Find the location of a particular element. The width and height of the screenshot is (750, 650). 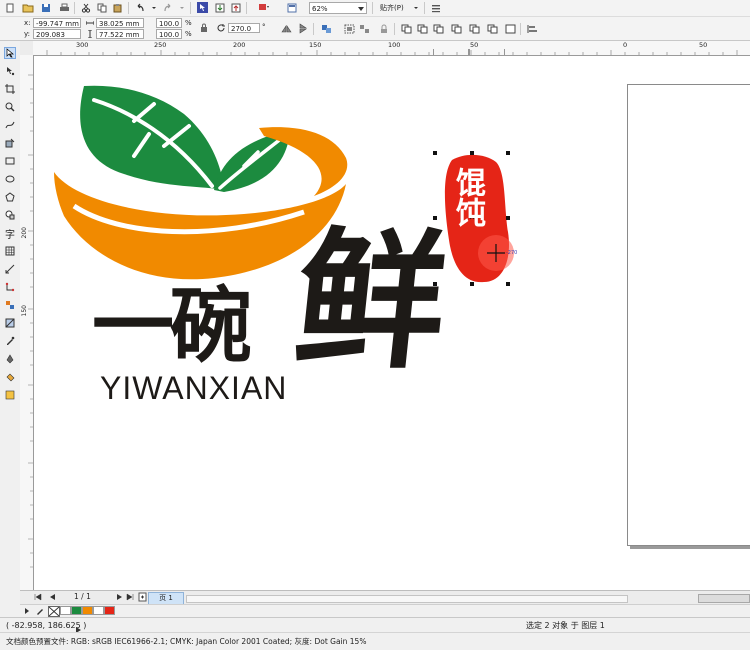

back-minus-front-icon is located at coordinates (492, 28).